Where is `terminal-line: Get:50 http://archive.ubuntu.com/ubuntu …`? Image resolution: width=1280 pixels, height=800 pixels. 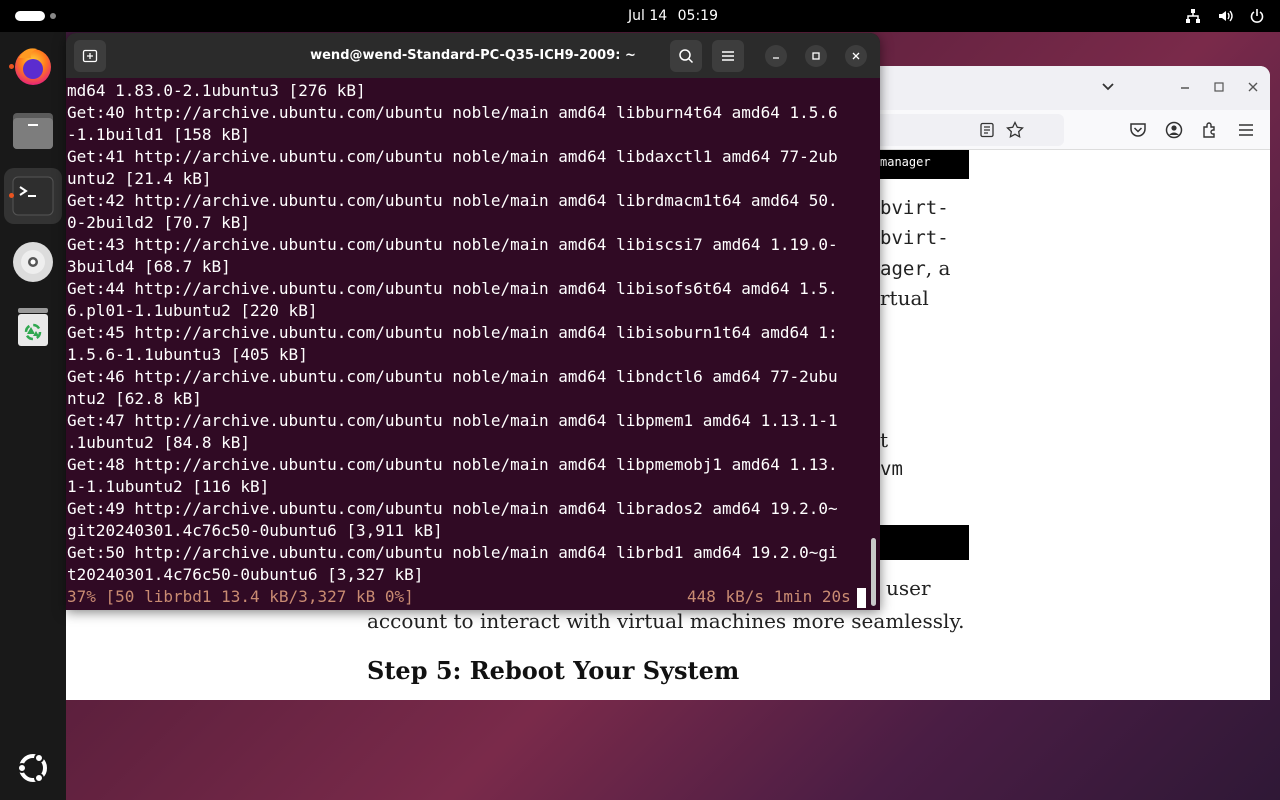
terminal-line: Get:50 http://archive.ubuntu.com/ubuntu … is located at coordinates (452, 552).